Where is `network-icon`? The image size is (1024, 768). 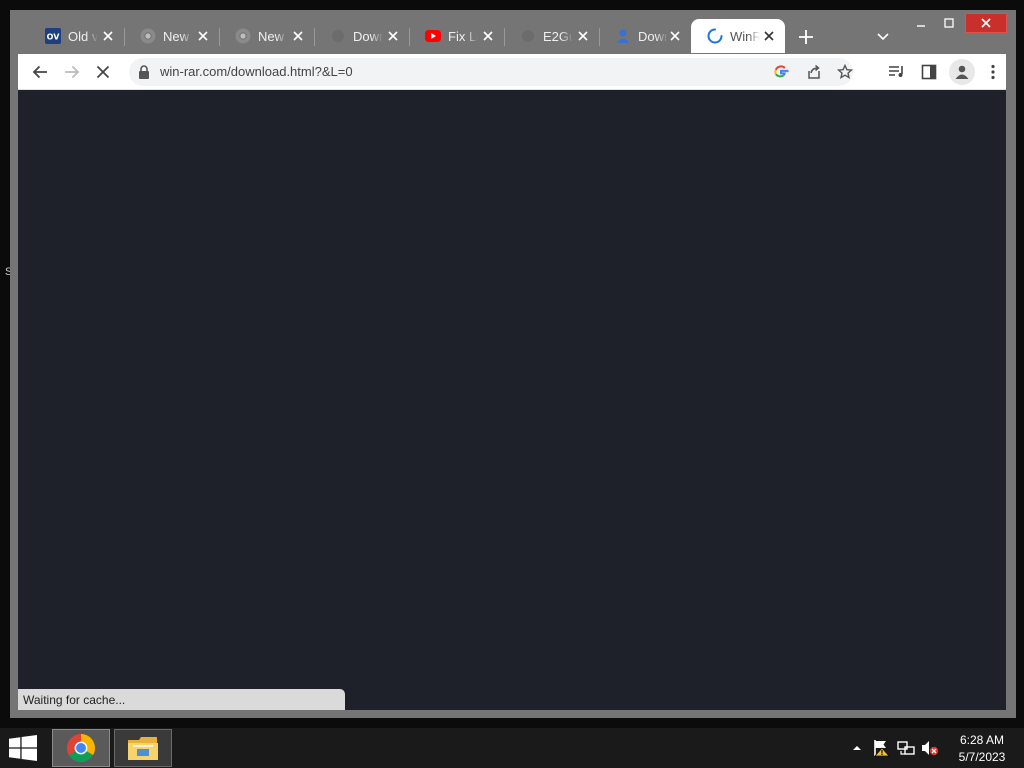 network-icon is located at coordinates (906, 748).